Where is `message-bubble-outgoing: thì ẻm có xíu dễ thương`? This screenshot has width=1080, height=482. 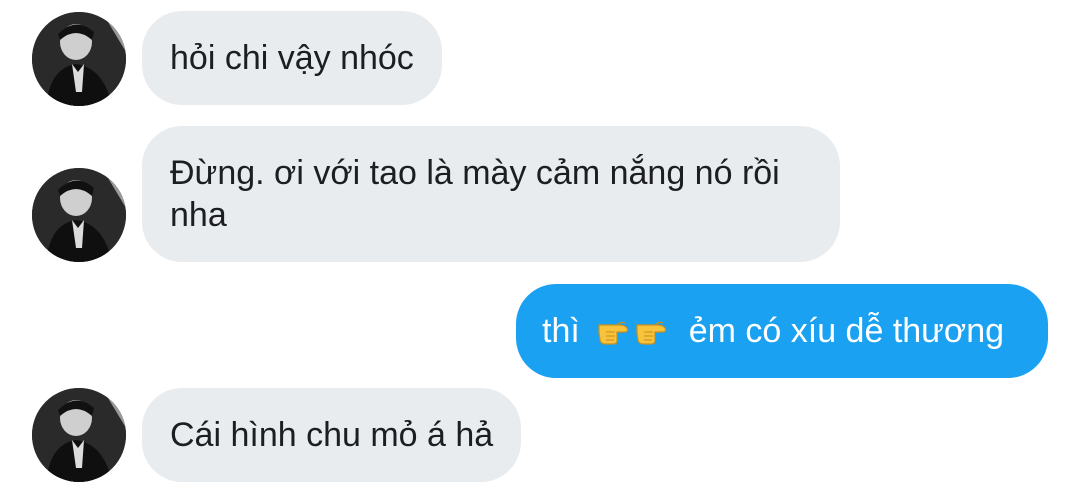
message-bubble-outgoing: thì ẻm có xíu dễ thương is located at coordinates (782, 331).